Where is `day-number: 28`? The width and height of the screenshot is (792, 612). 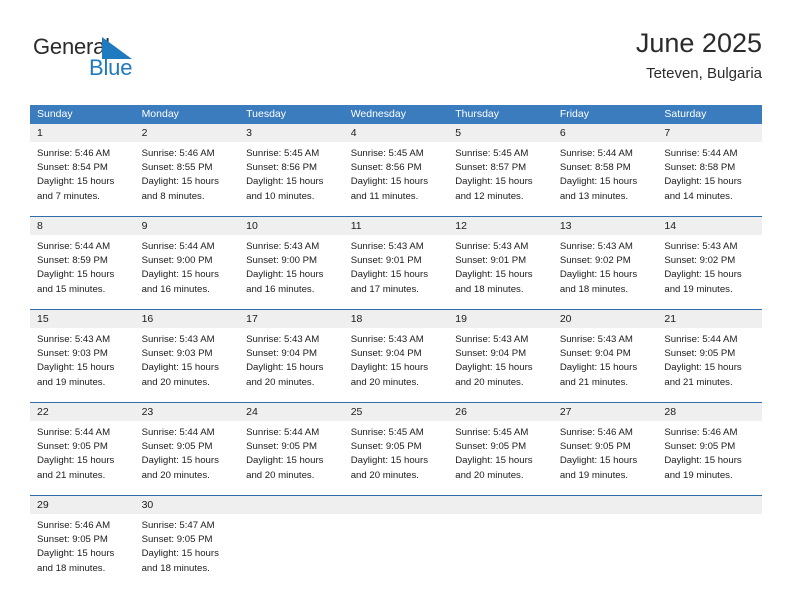 day-number: 28 is located at coordinates (709, 412).